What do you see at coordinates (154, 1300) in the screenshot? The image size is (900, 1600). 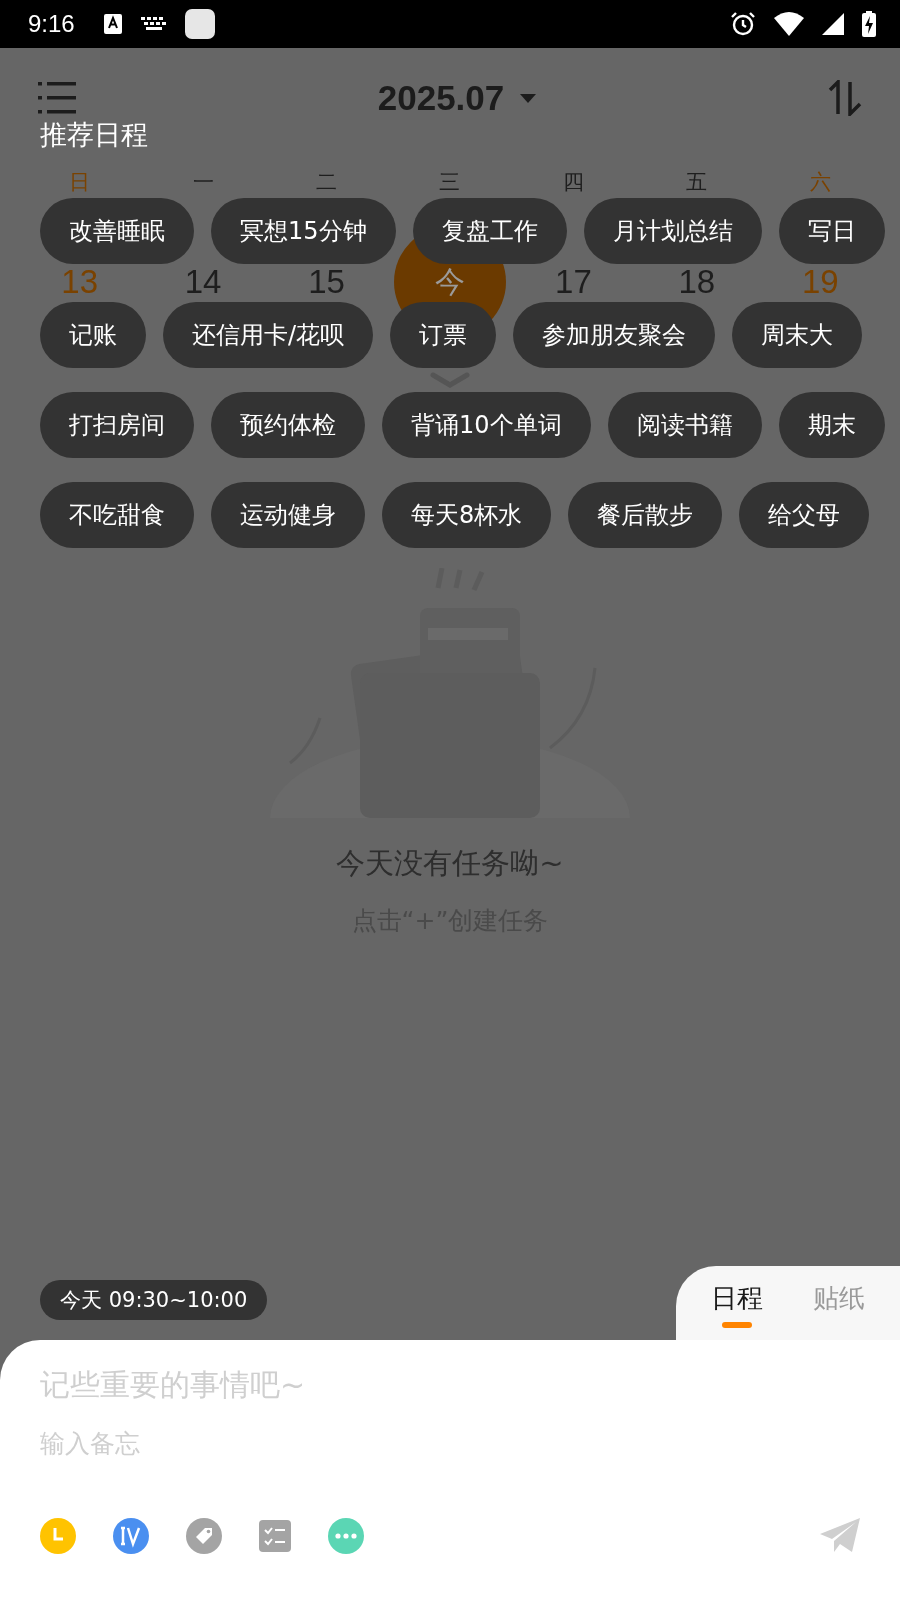 I see `time-chip: 今天 09:30~10:00` at bounding box center [154, 1300].